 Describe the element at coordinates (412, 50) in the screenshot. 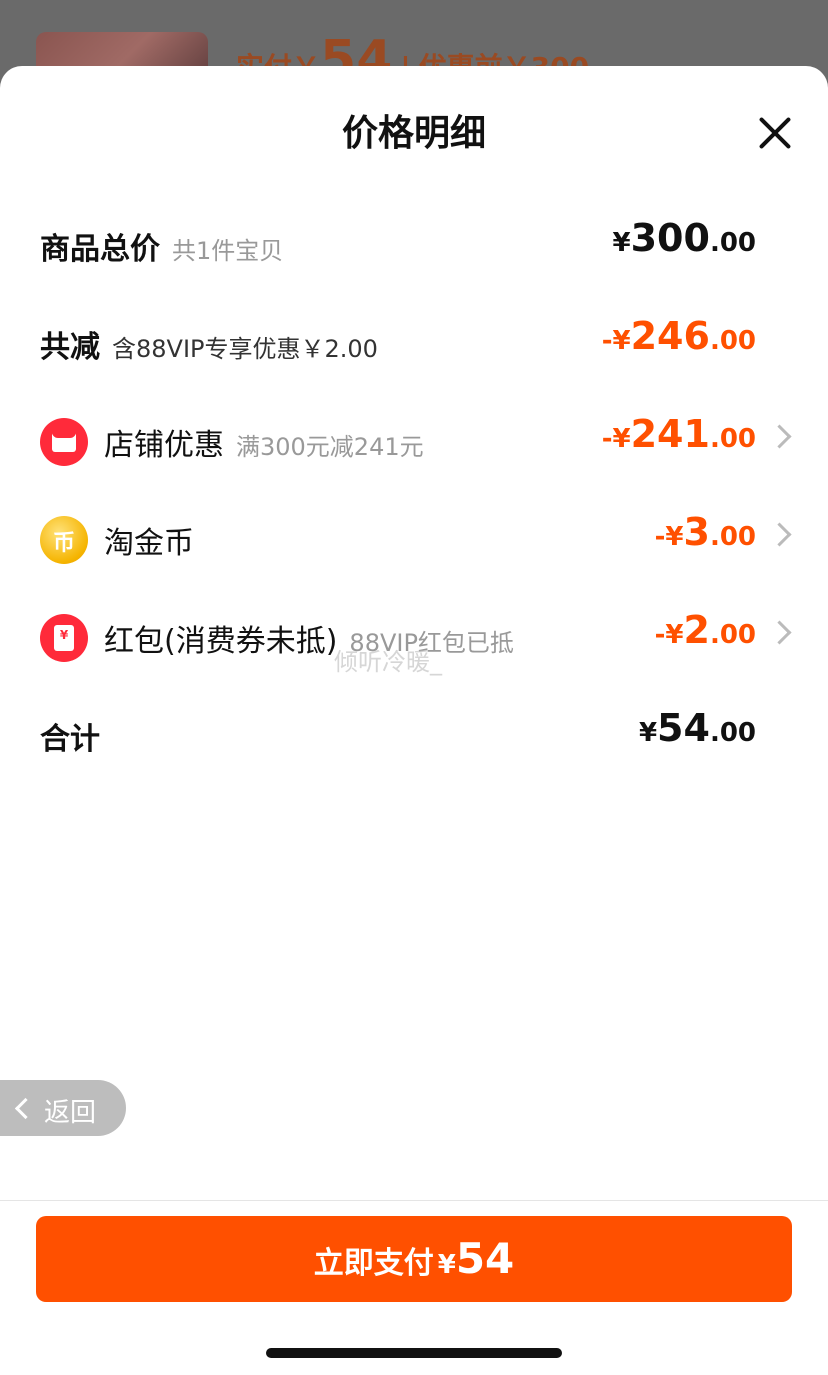

I see `background-price: 实付￥54 | 优惠前￥300` at that location.